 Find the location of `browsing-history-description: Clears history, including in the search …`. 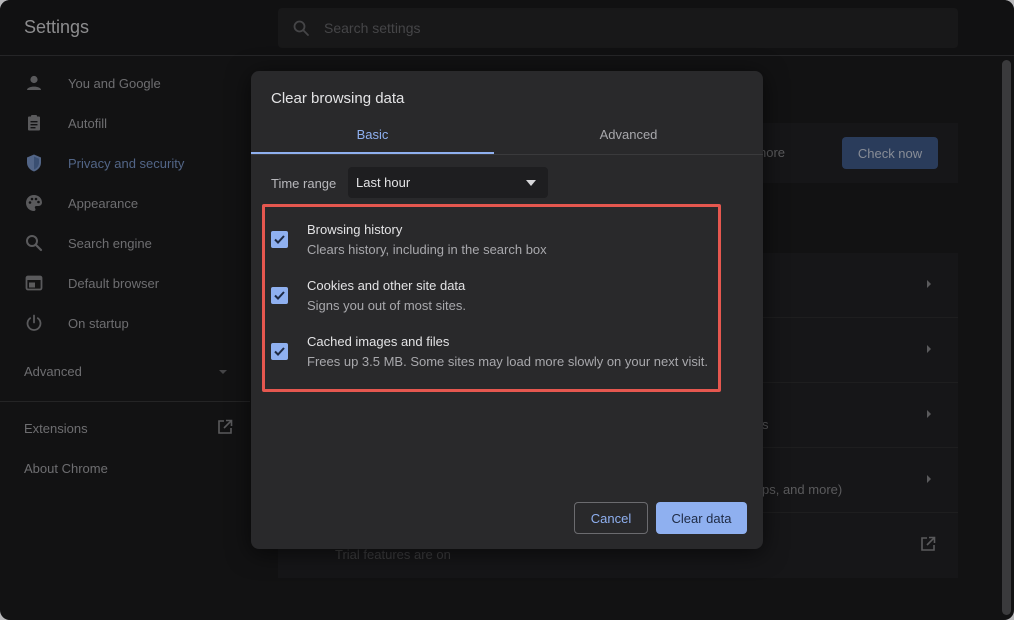

browsing-history-description: Clears history, including in the search … is located at coordinates (427, 249).